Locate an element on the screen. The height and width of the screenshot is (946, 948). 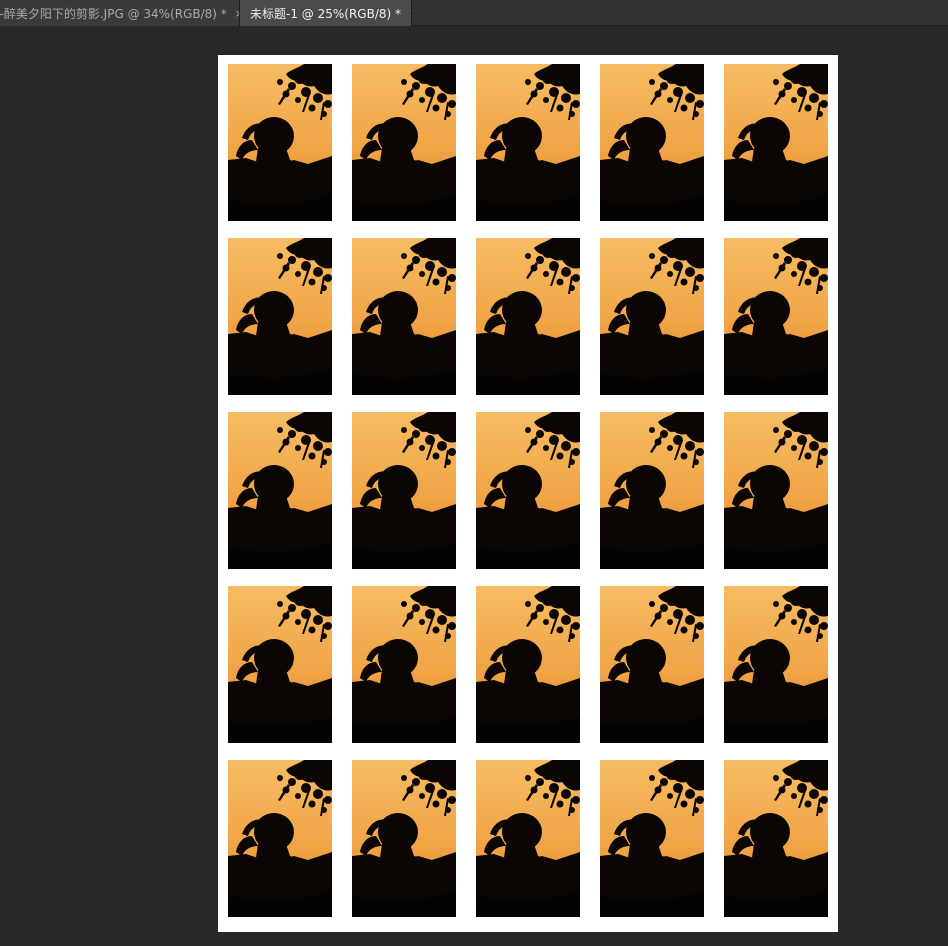
close-icon: × is located at coordinates (410, 13).